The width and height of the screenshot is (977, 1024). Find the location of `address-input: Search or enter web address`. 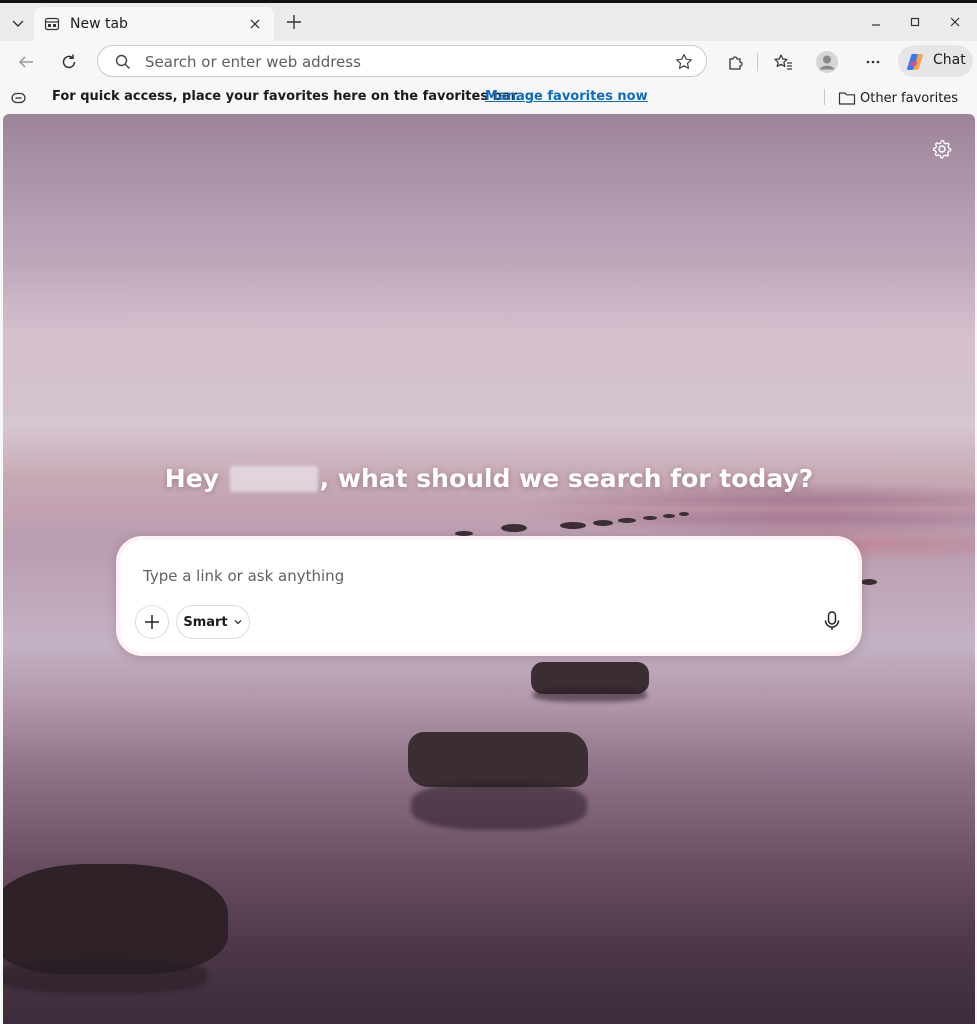

address-input: Search or enter web address is located at coordinates (253, 62).